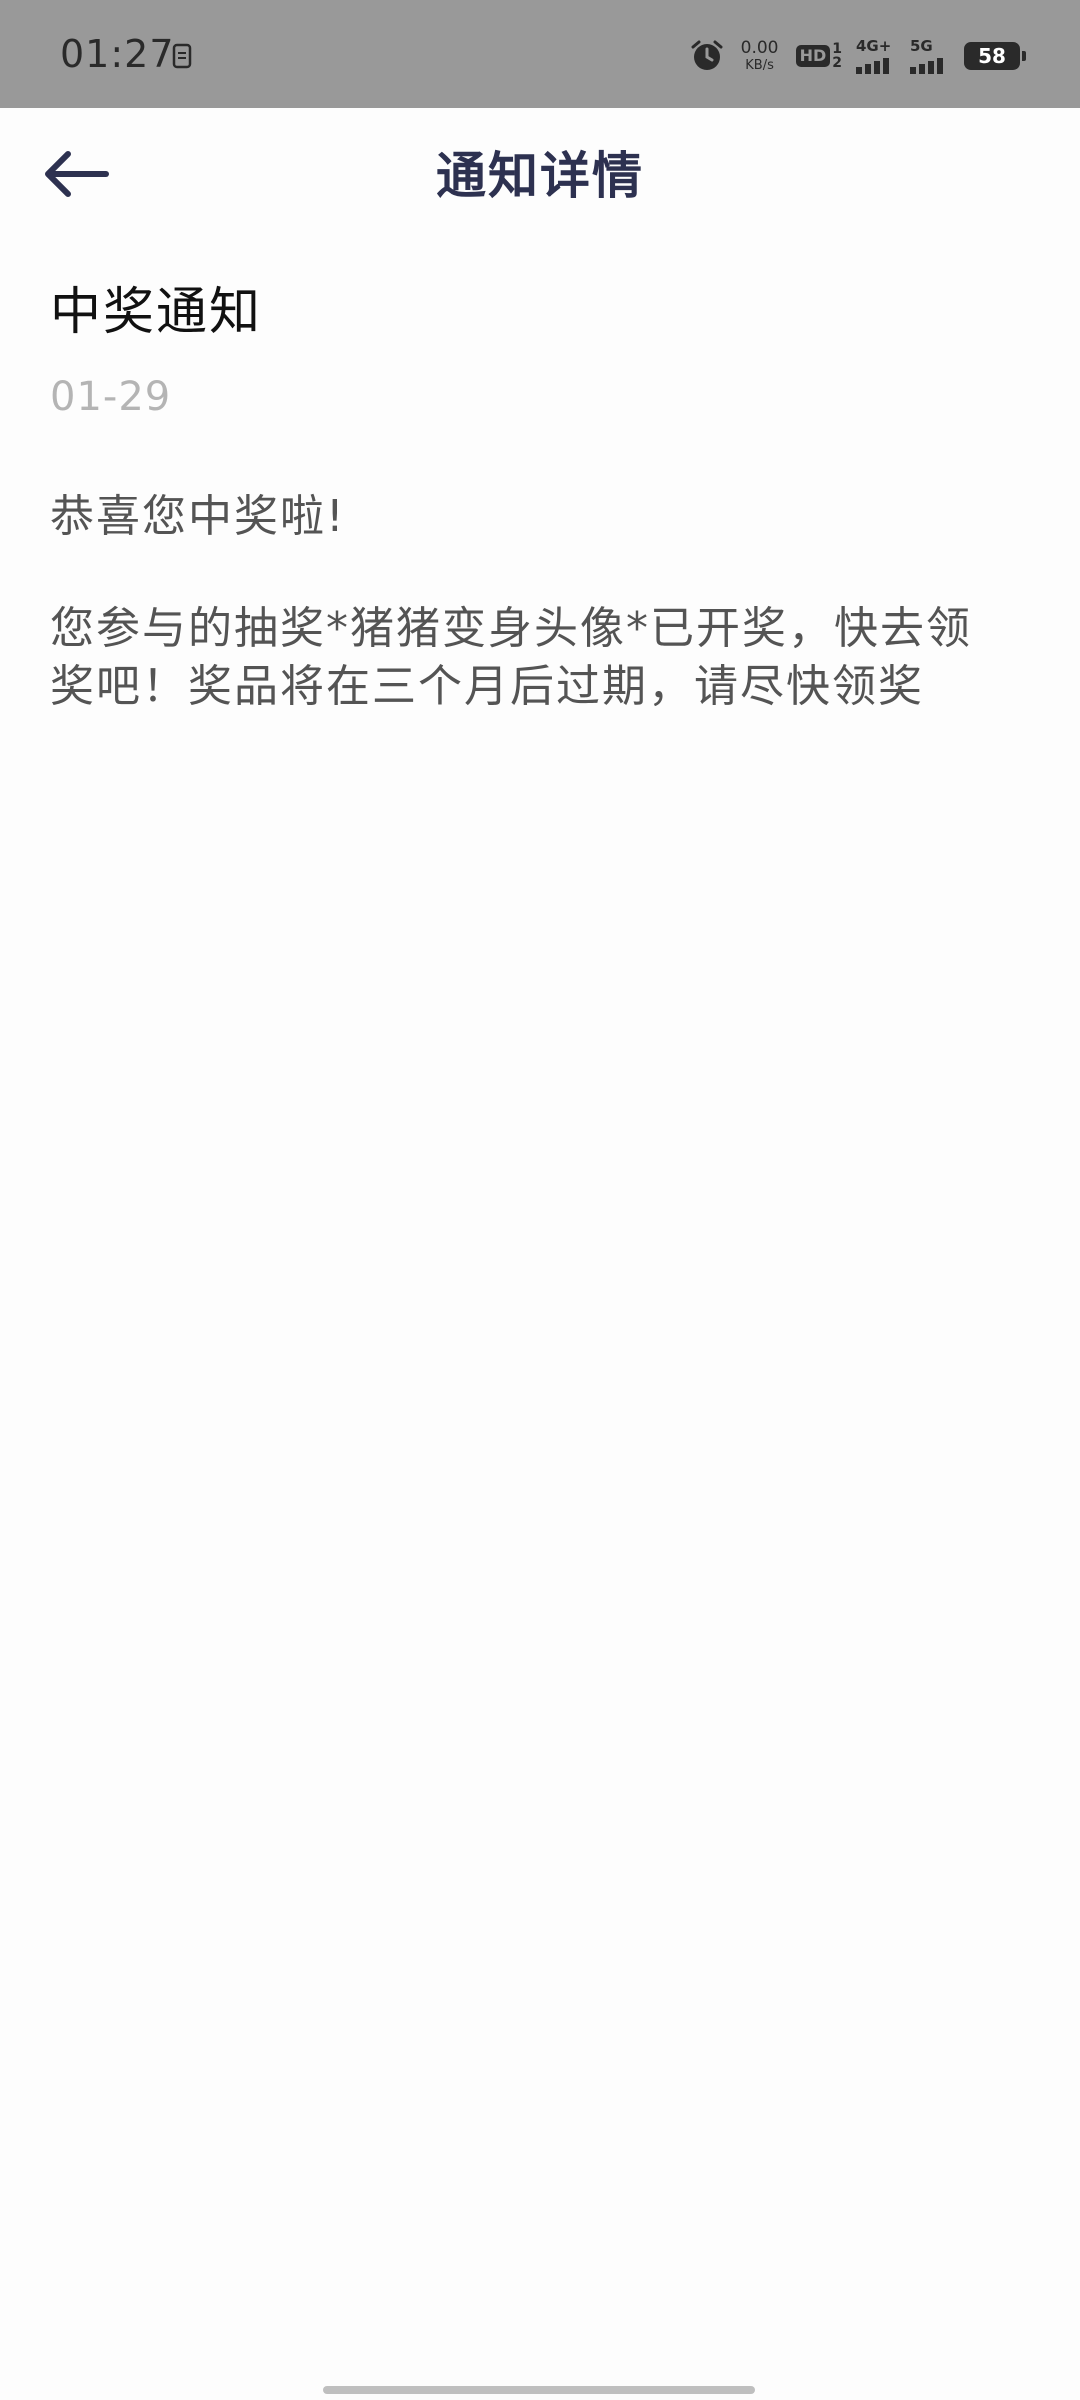  I want to click on signal-5g: 5G, so click(930, 55).